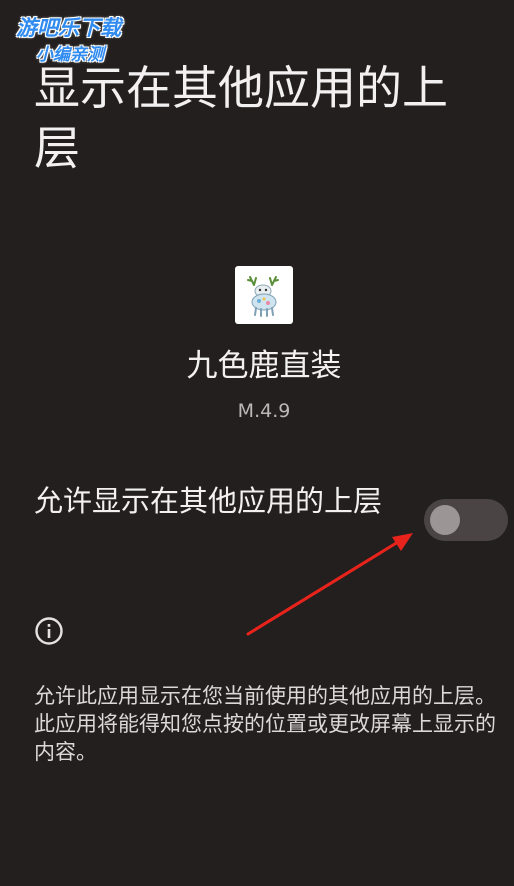  Describe the element at coordinates (49, 631) in the screenshot. I see `info-icon` at that location.